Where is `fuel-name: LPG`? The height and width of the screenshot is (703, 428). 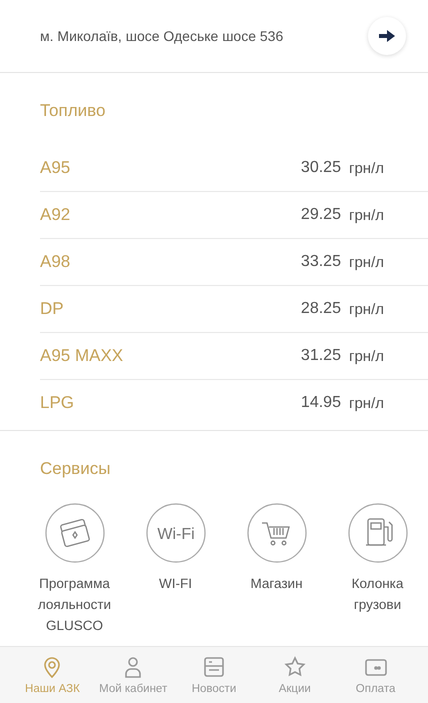
fuel-name: LPG is located at coordinates (58, 403).